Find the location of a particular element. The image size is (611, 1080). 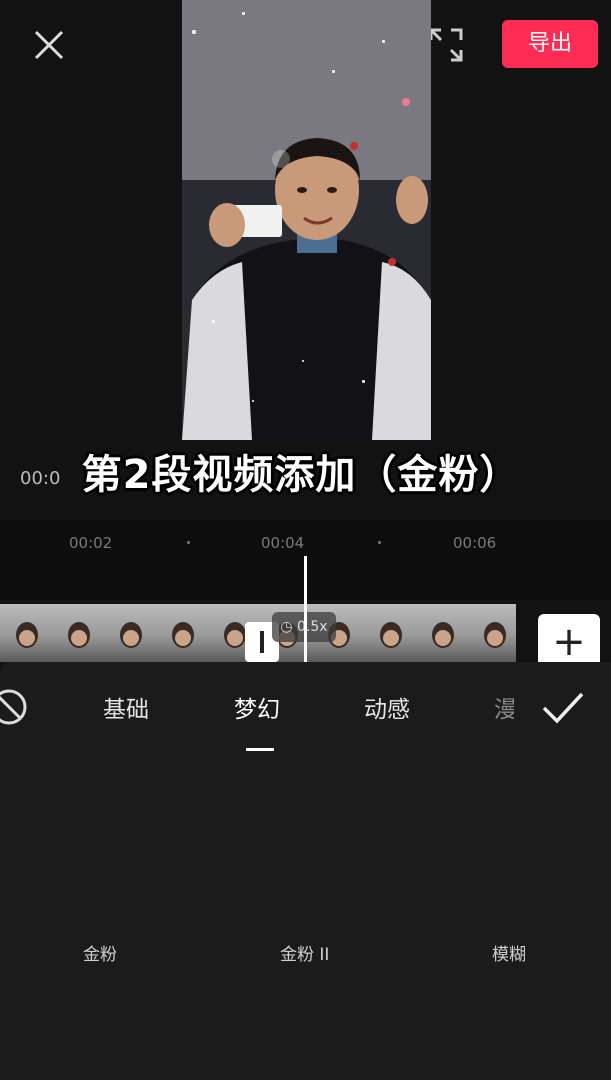

tab-dreamy: 梦幻 is located at coordinates (257, 707).